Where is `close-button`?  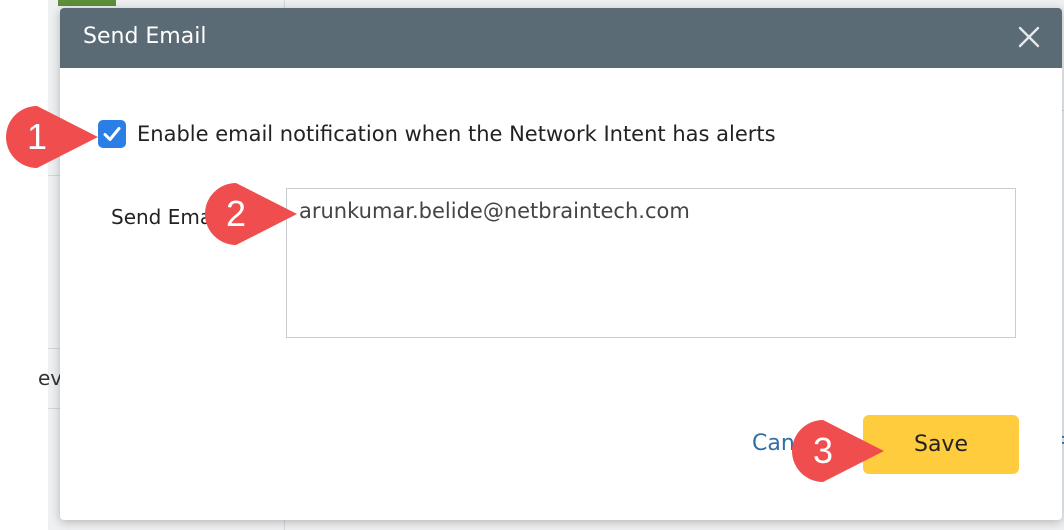 close-button is located at coordinates (1029, 37).